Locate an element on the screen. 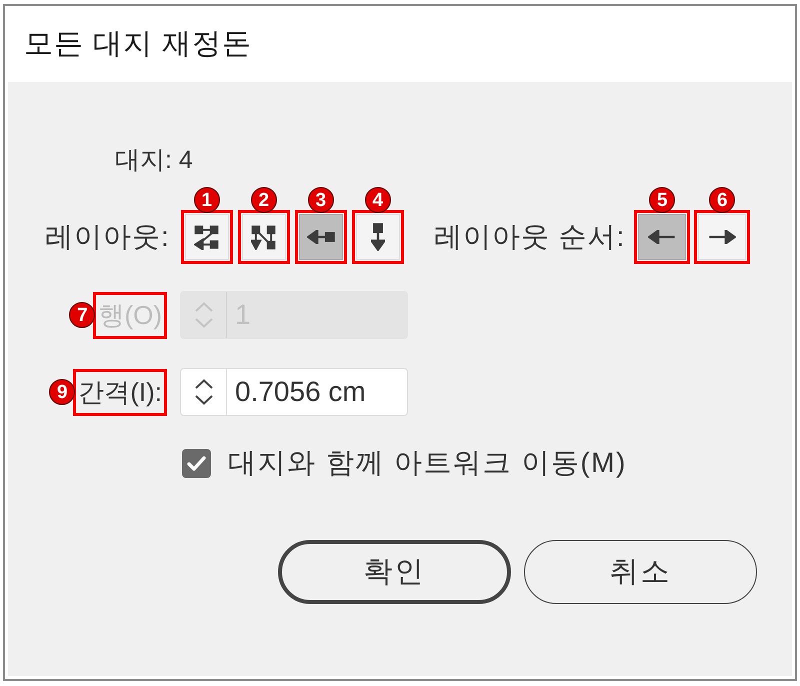 This screenshot has width=800, height=686. layout-label: 레이아웃: is located at coordinates (107, 237).